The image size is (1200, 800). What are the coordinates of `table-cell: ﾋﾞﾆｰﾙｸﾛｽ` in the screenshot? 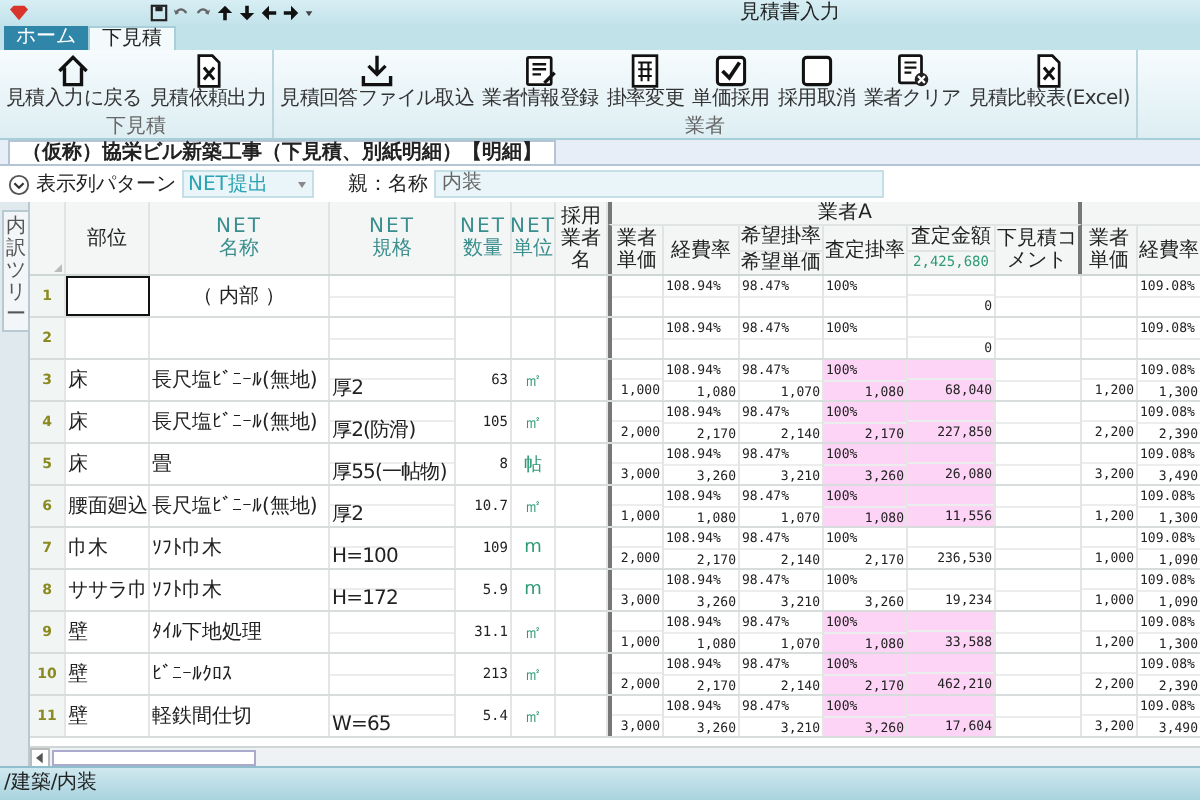 It's located at (240, 674).